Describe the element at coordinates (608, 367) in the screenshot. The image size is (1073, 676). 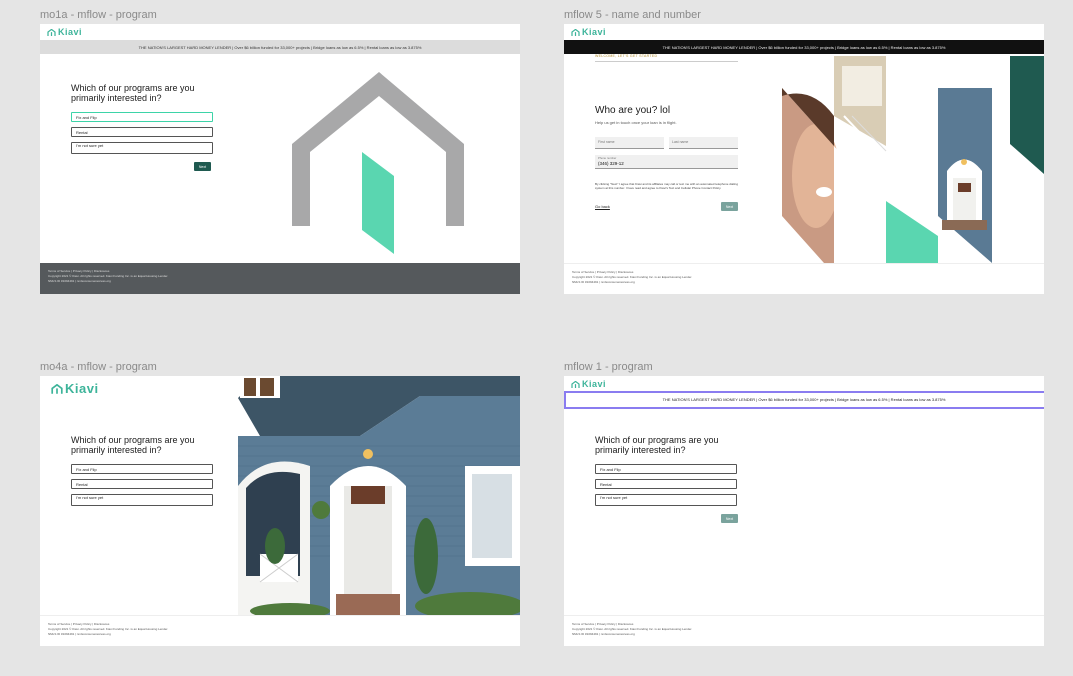
I see `frame-title-mflow1: mflow 1 - program` at that location.